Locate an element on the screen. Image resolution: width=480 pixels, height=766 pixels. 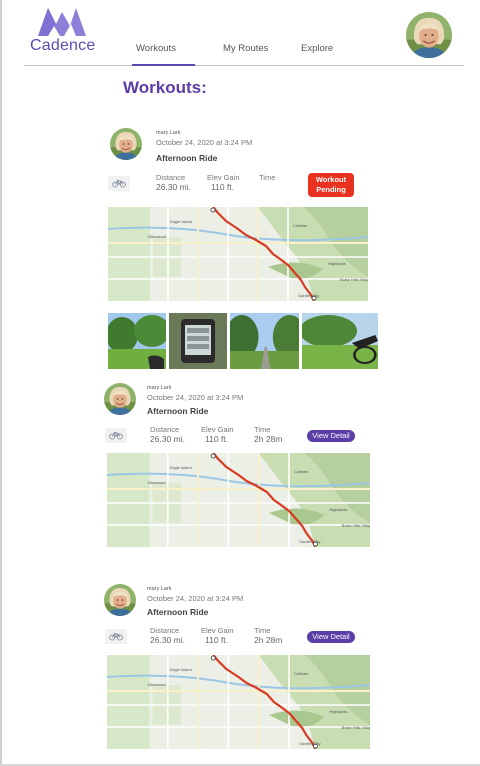
workout-photo-park is located at coordinates (137, 341).